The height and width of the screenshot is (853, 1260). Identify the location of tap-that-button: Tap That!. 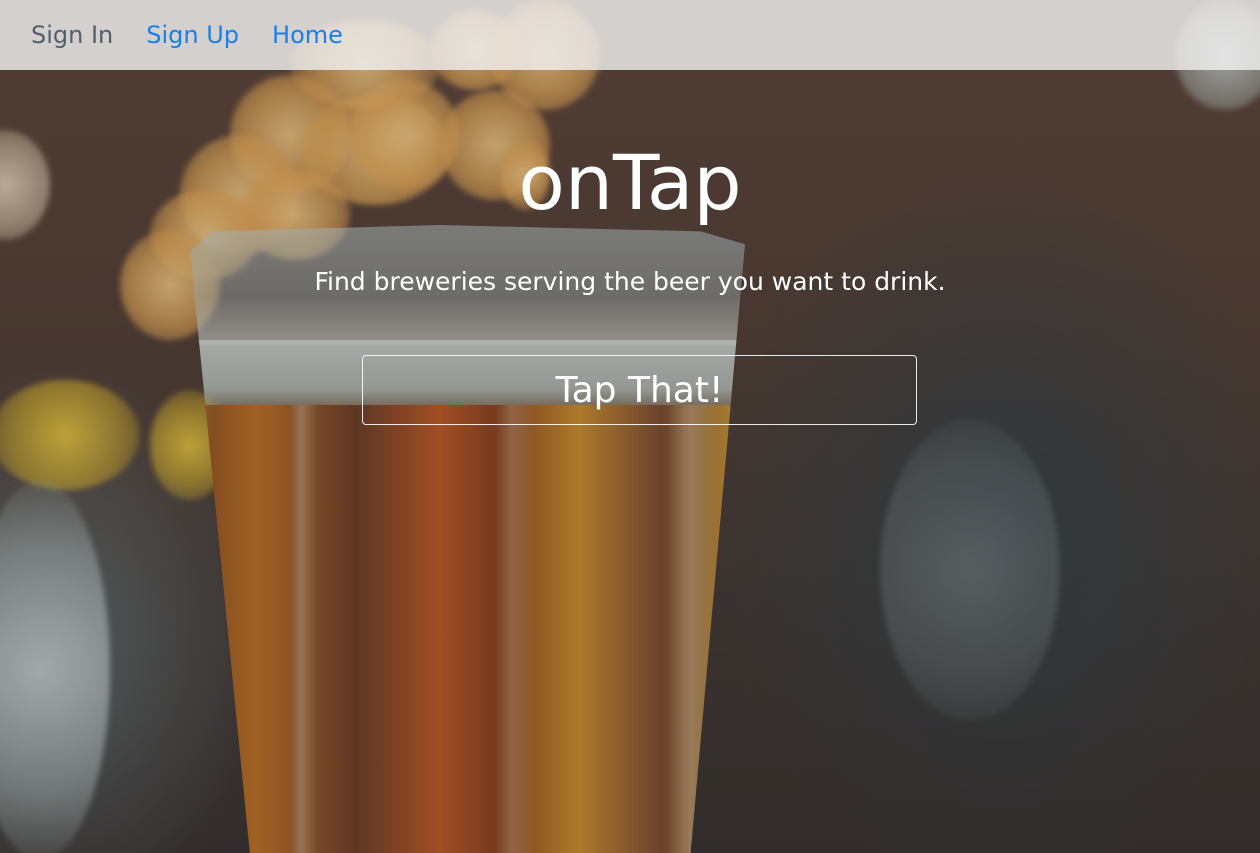
(639, 390).